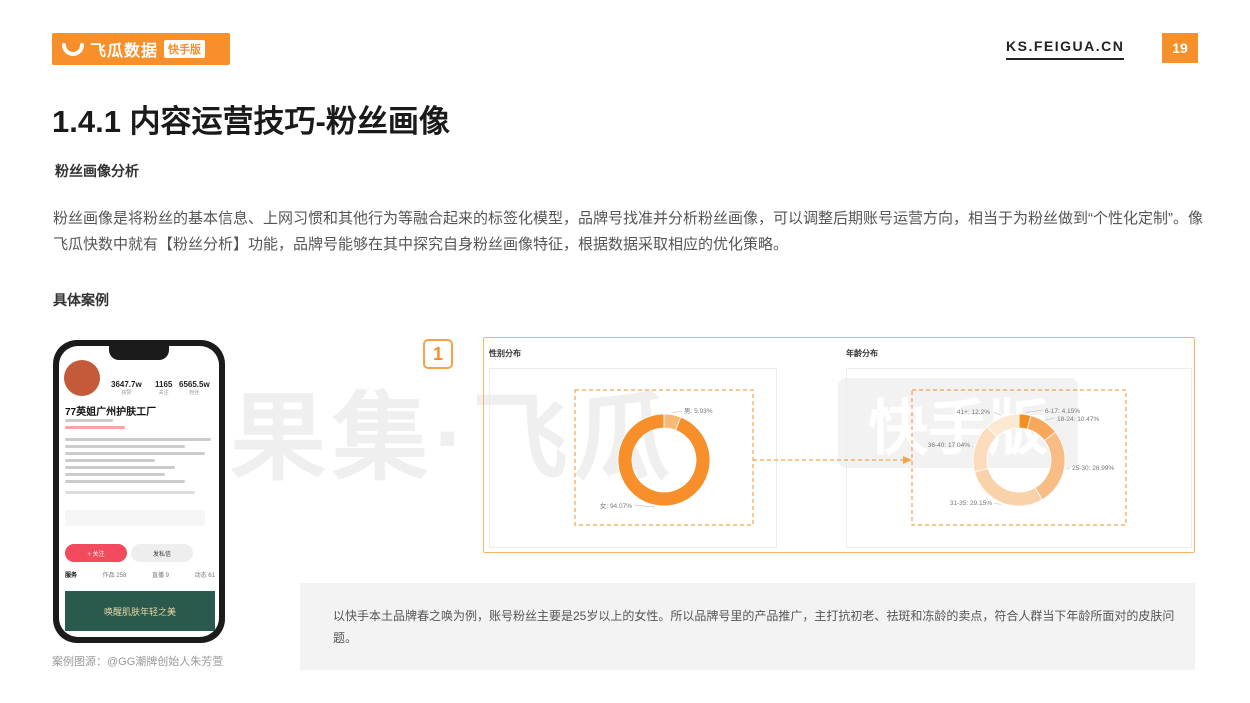 The width and height of the screenshot is (1250, 703). What do you see at coordinates (251, 121) in the screenshot?
I see `page-title: 1.4.1 内容运营技巧-粉丝画像` at bounding box center [251, 121].